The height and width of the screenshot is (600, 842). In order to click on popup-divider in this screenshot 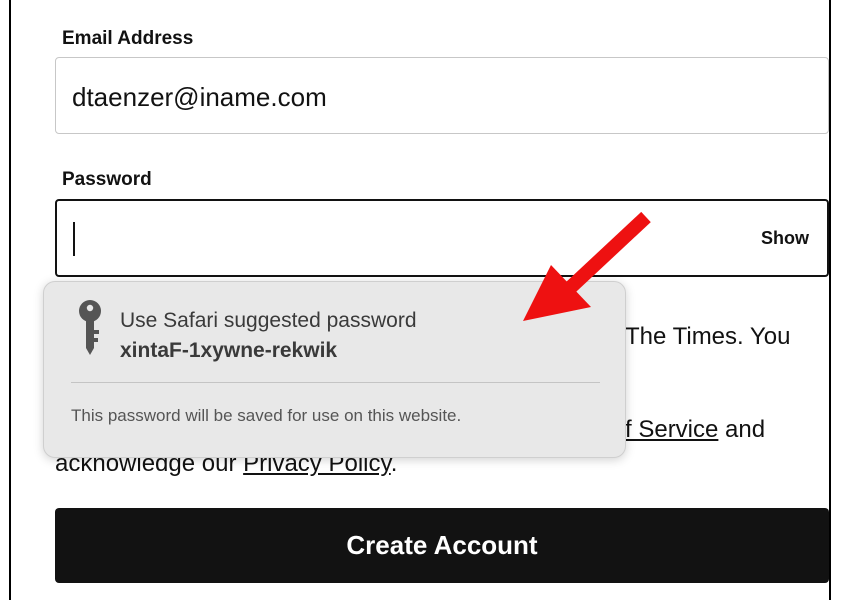, I will do `click(335, 382)`.